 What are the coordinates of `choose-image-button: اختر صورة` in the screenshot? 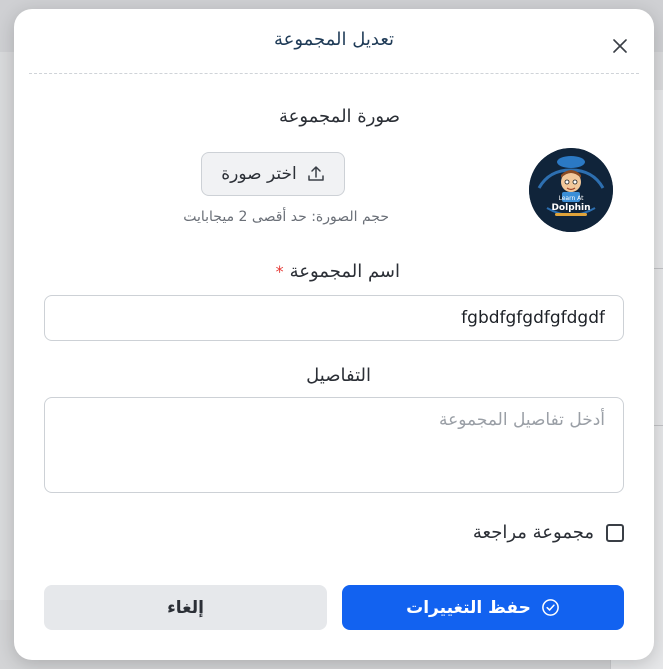 It's located at (273, 174).